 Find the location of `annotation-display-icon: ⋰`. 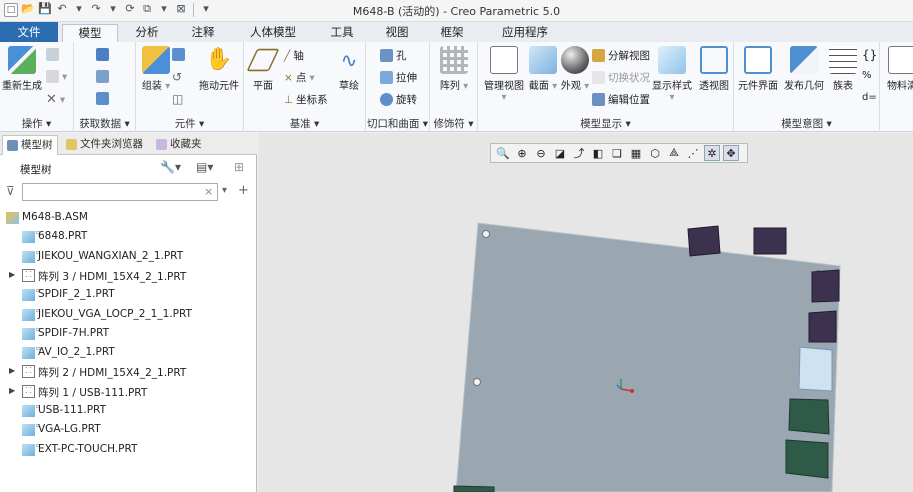

annotation-display-icon: ⋰ is located at coordinates (693, 153).